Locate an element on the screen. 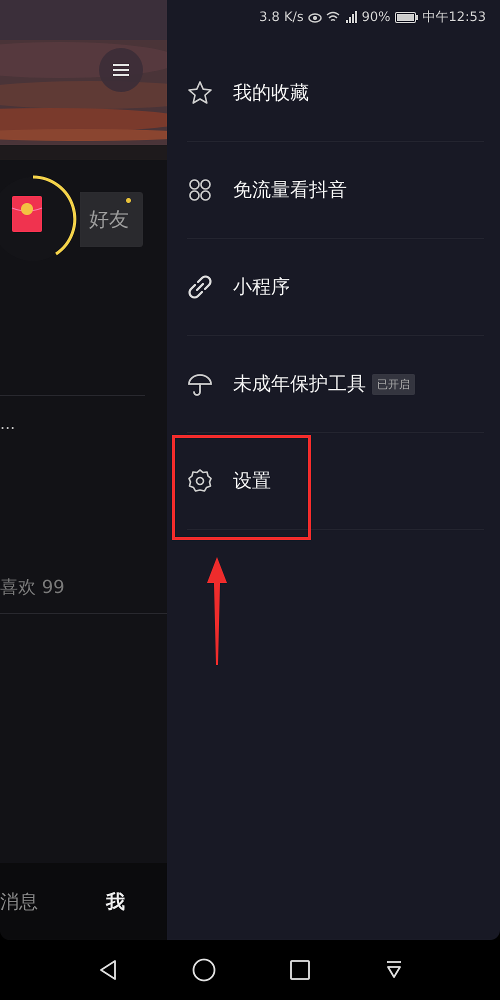 The height and width of the screenshot is (1000, 500). status-badge: 已开启 is located at coordinates (393, 384).